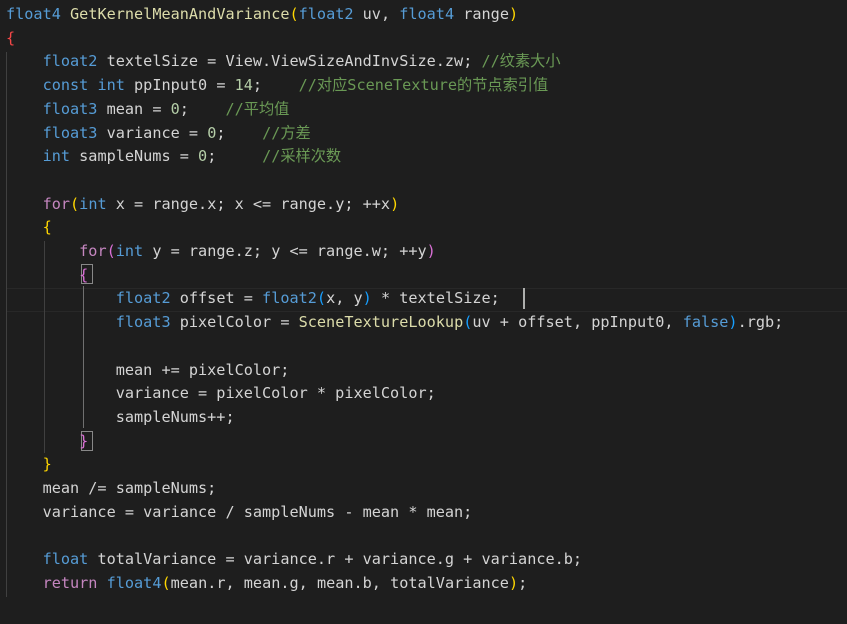  I want to click on code-token: * textelSize;, so click(435, 298).